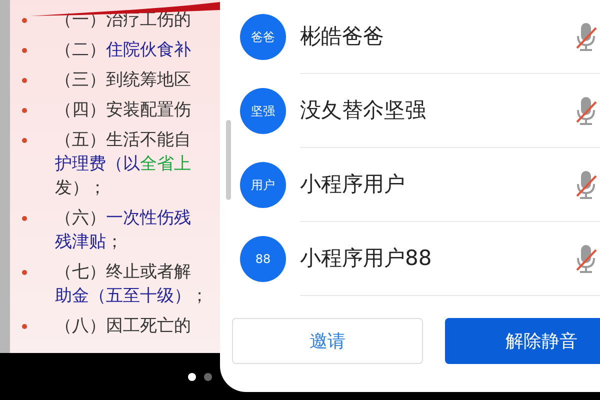  I want to click on participant-name: 彬皓爸爸, so click(342, 36).